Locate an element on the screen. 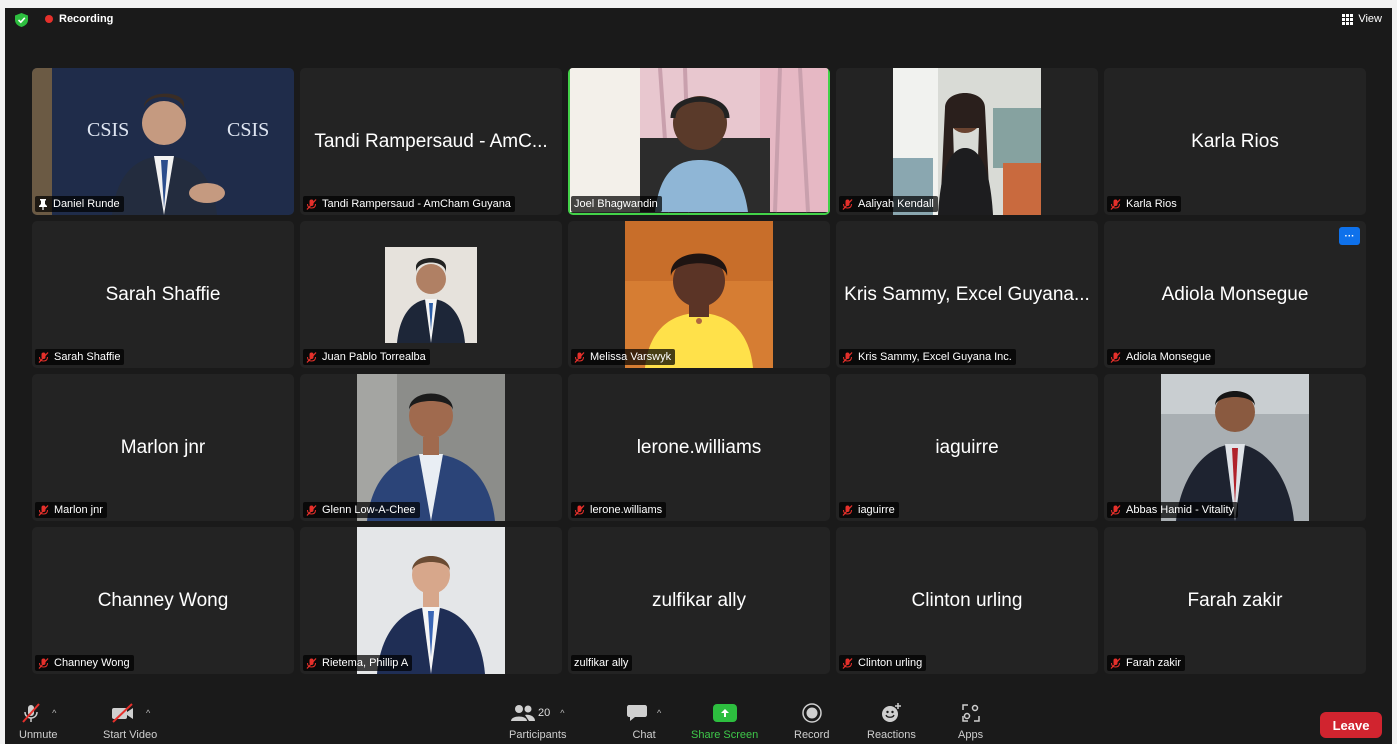 The width and height of the screenshot is (1397, 744). participant-name-label: Juan Pablo Torrealba is located at coordinates (366, 357).